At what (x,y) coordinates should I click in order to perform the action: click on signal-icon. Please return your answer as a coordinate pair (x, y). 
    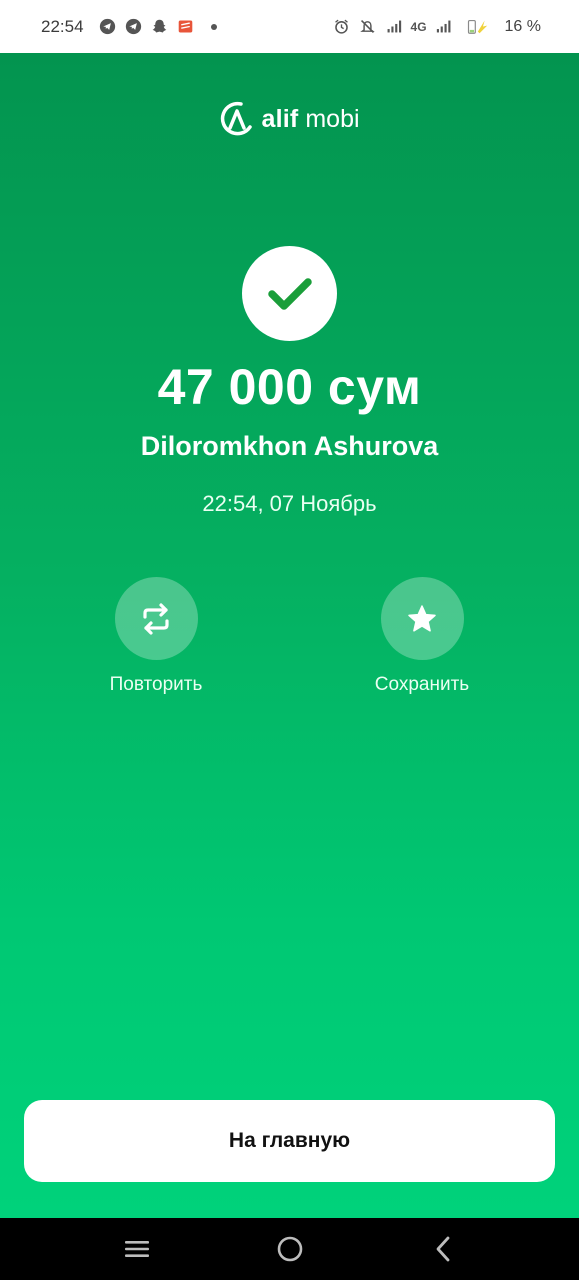
    Looking at the image, I should click on (394, 26).